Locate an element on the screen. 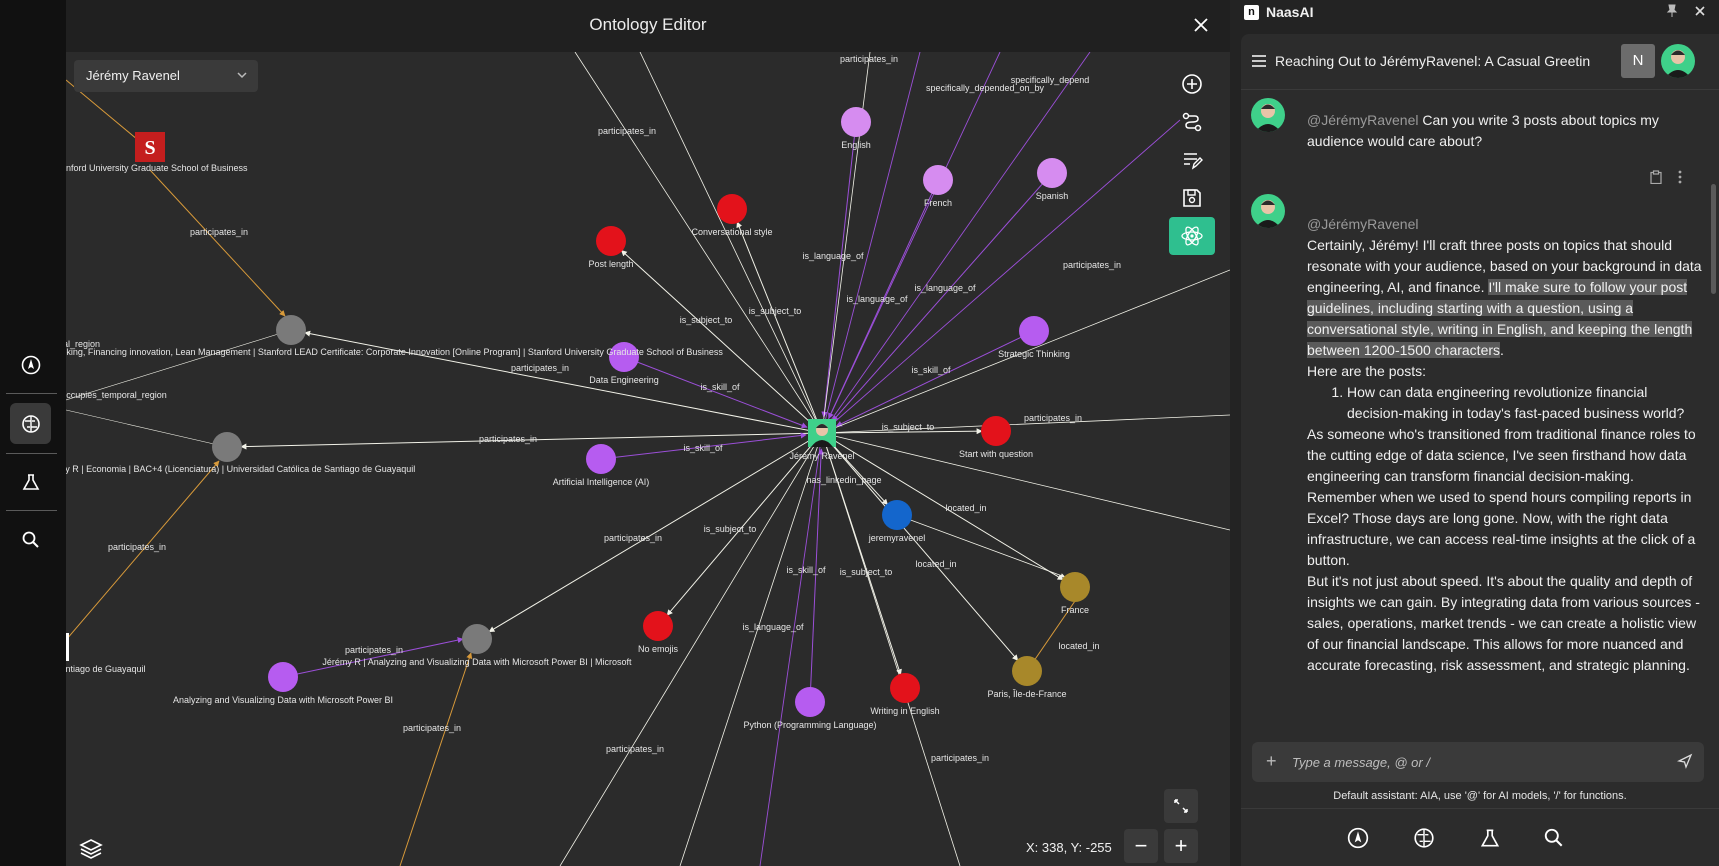  graph-node: Start with question is located at coordinates (996, 437).